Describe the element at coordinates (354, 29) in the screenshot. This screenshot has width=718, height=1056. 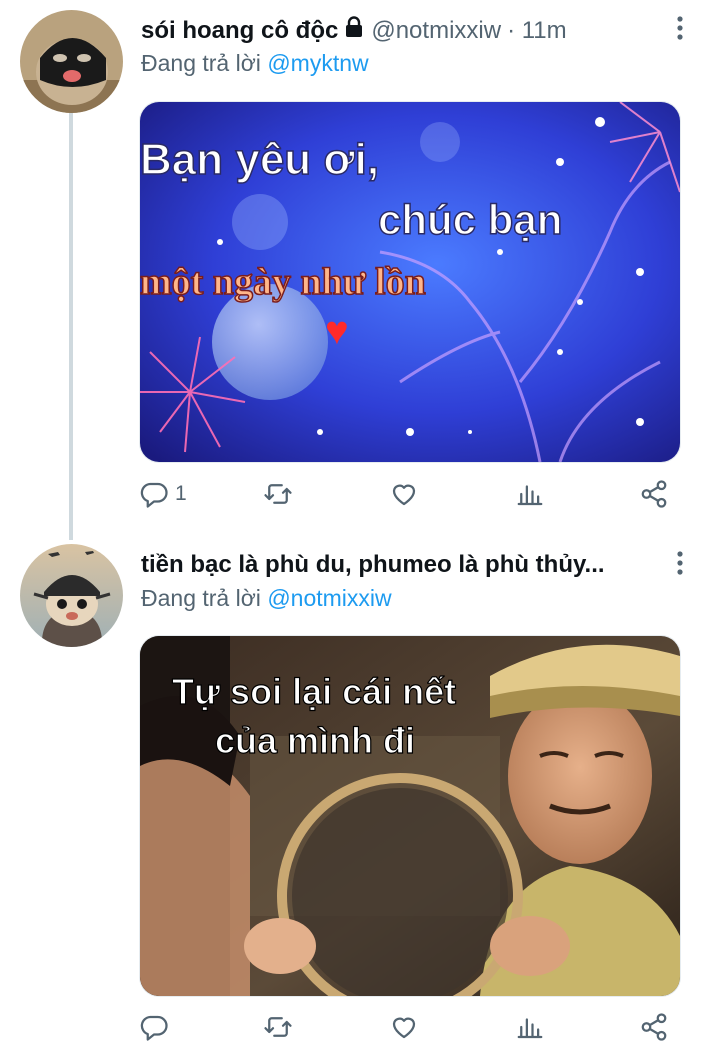
I see `lock-icon` at that location.